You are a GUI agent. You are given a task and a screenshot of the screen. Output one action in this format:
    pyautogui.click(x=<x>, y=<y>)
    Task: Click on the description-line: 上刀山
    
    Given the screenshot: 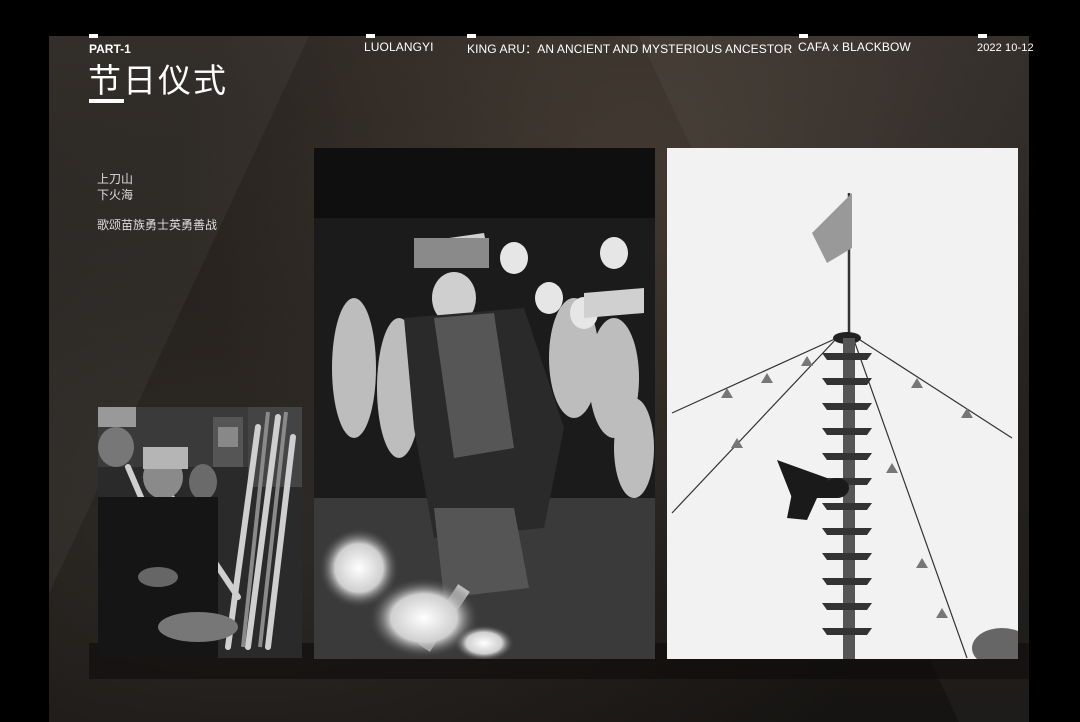 What is the action you would take?
    pyautogui.click(x=115, y=179)
    